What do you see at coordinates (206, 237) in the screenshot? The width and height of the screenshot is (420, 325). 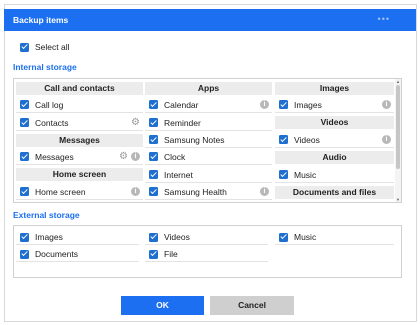 I see `ext-item-videos: Videos` at bounding box center [206, 237].